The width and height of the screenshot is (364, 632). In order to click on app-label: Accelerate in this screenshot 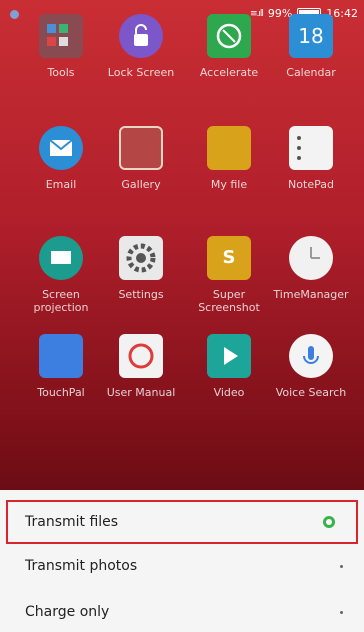, I will do `click(229, 72)`.